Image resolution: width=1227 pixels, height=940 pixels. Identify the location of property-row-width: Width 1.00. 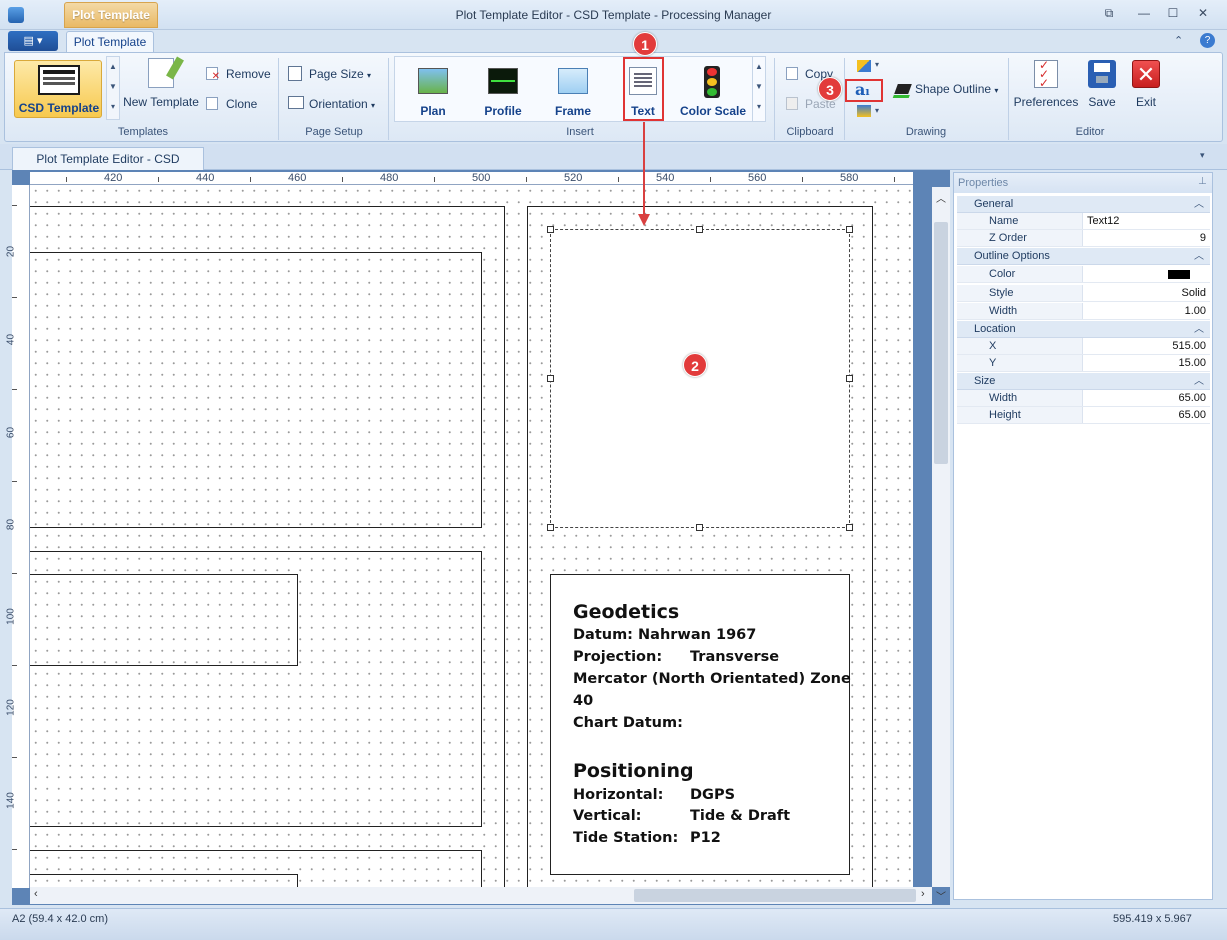
(1083, 311).